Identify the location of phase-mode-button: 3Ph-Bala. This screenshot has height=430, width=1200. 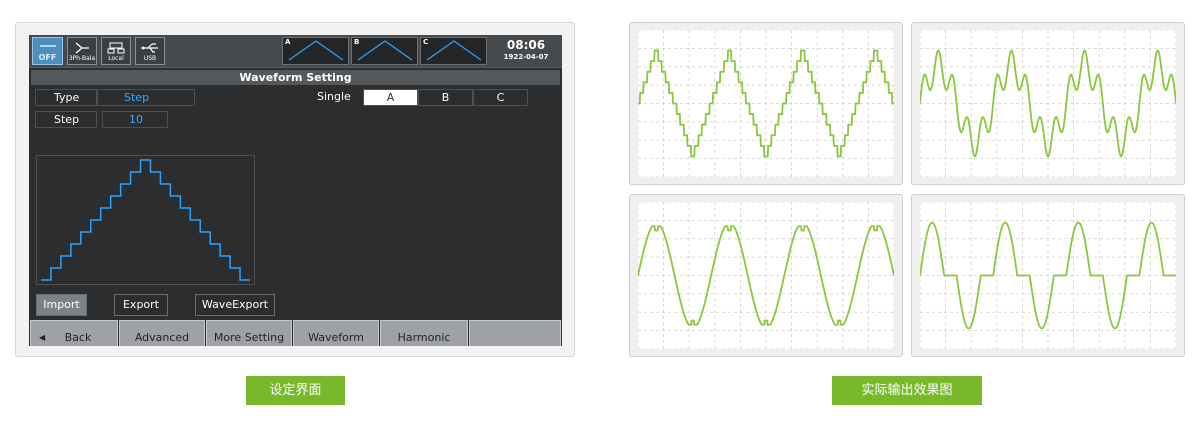
(82, 51).